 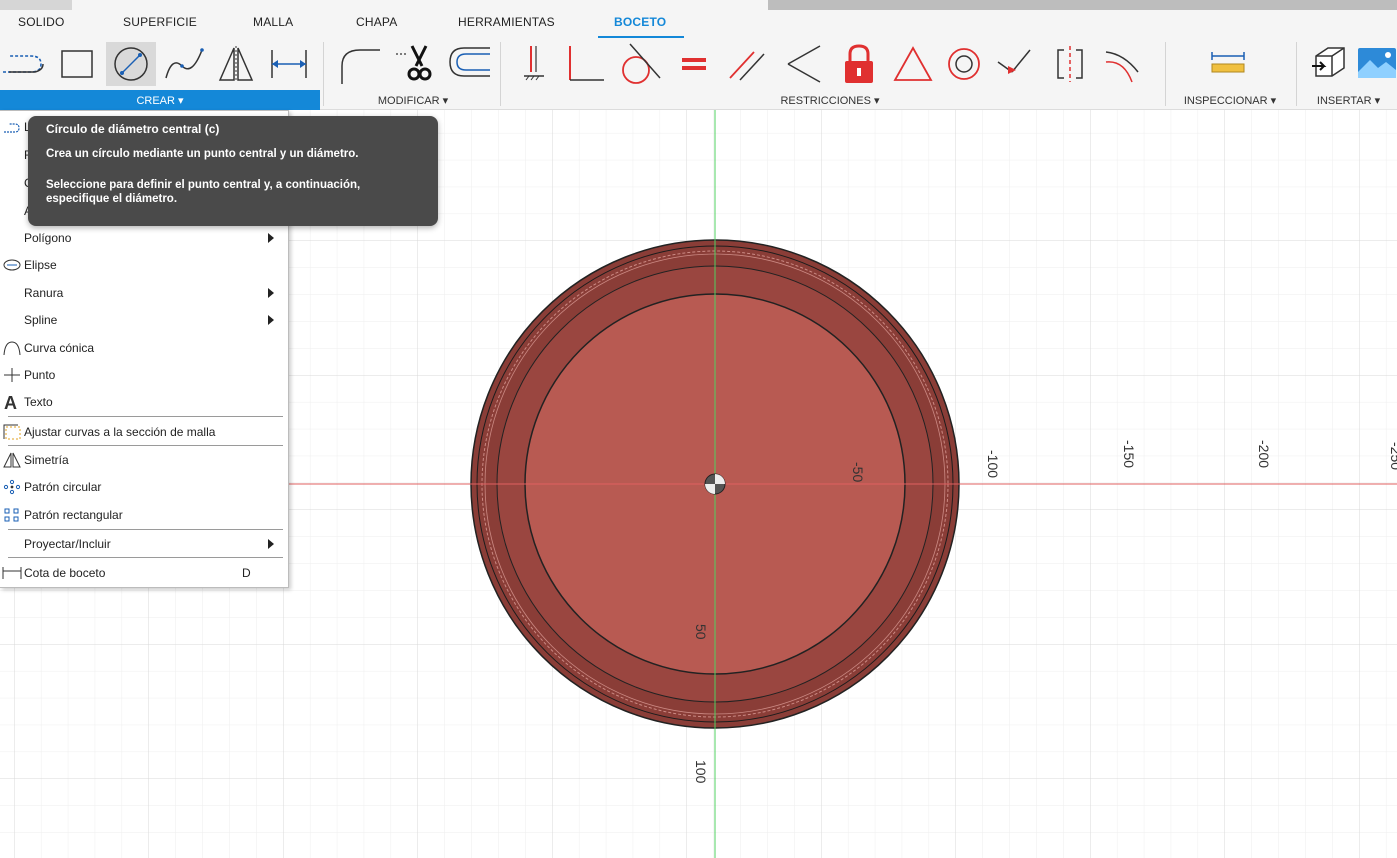 What do you see at coordinates (40, 374) in the screenshot?
I see `menu-item-label: Punto` at bounding box center [40, 374].